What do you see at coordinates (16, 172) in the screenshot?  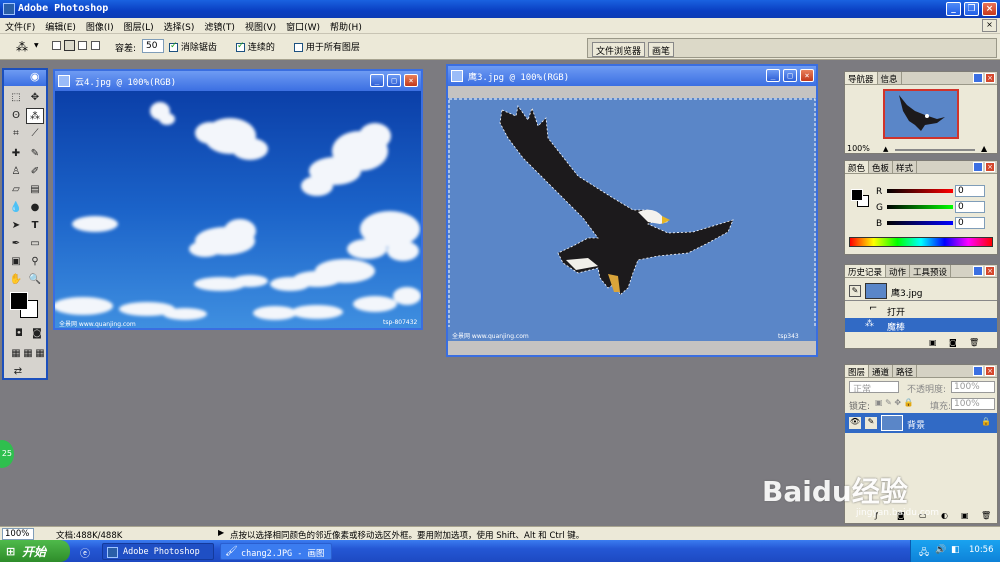 I see `clone-stamp-icon: ♙` at bounding box center [16, 172].